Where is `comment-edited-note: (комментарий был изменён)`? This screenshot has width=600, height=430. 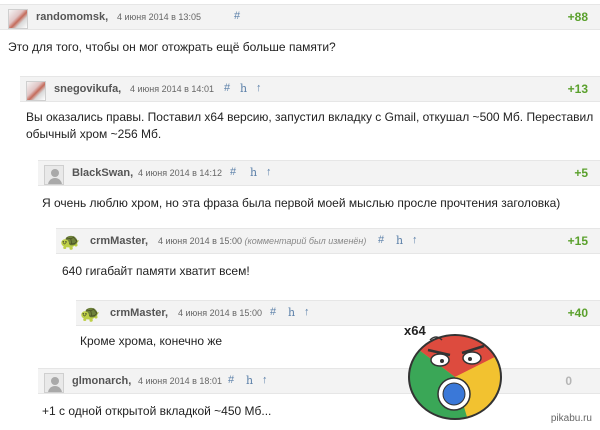
comment-edited-note: (комментарий был изменён) is located at coordinates (305, 241).